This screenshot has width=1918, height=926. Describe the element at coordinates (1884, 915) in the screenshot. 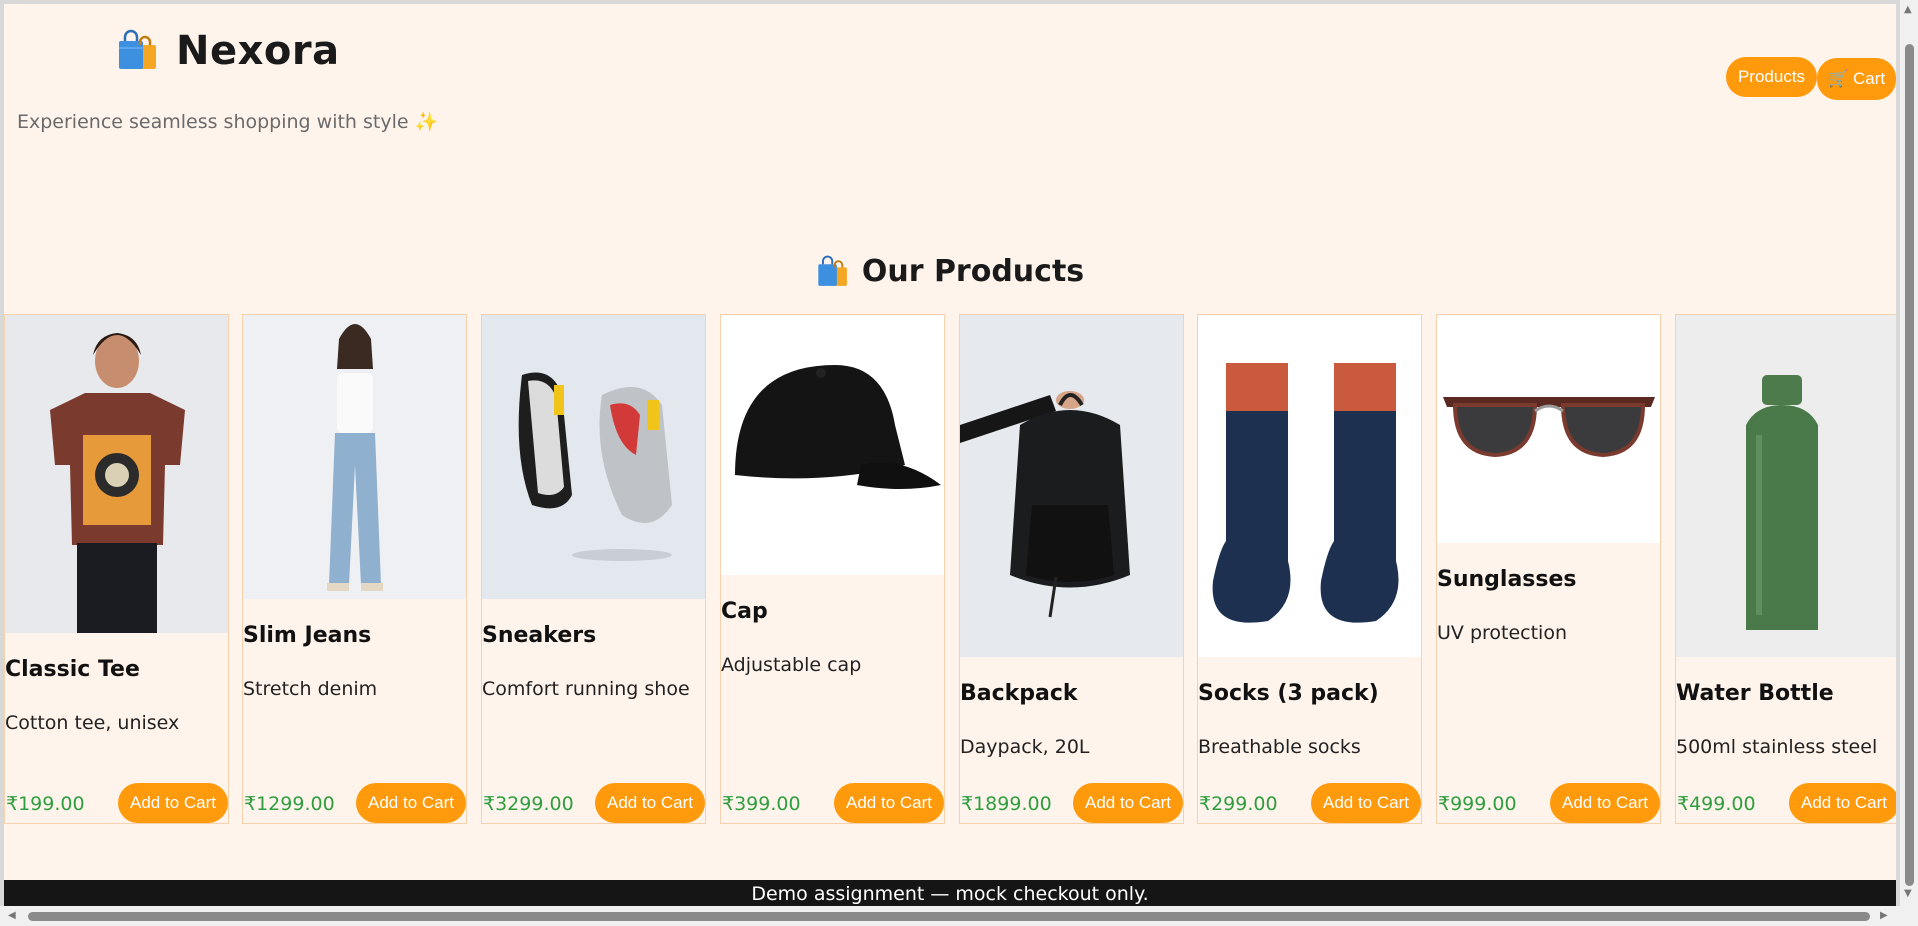

I see `scroll-right-icon: ▶` at that location.